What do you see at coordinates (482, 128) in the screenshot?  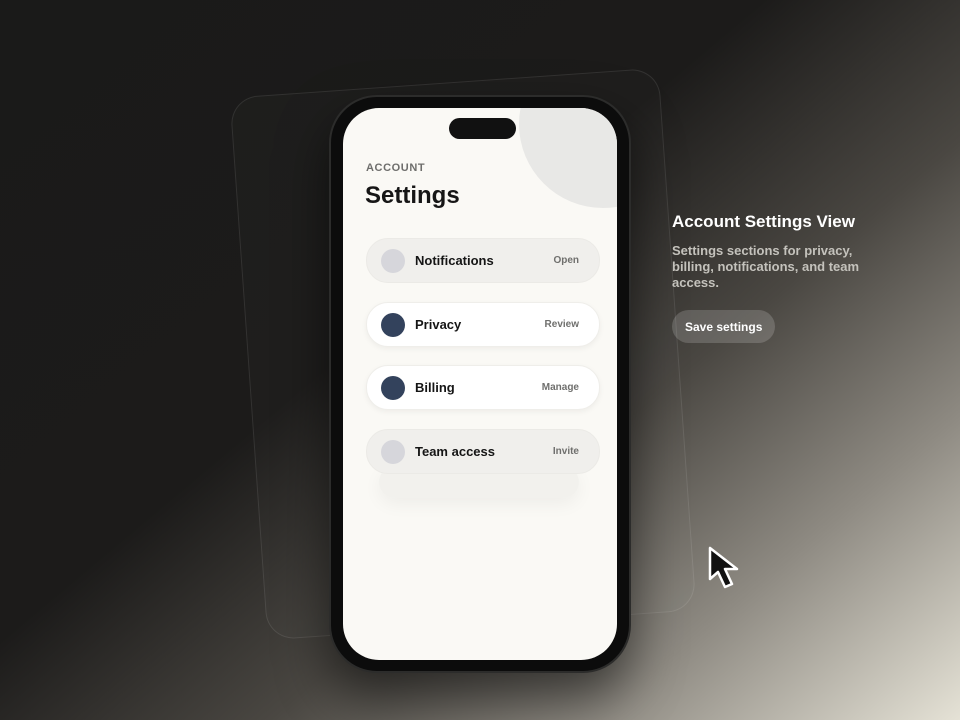 I see `dynamic-island` at bounding box center [482, 128].